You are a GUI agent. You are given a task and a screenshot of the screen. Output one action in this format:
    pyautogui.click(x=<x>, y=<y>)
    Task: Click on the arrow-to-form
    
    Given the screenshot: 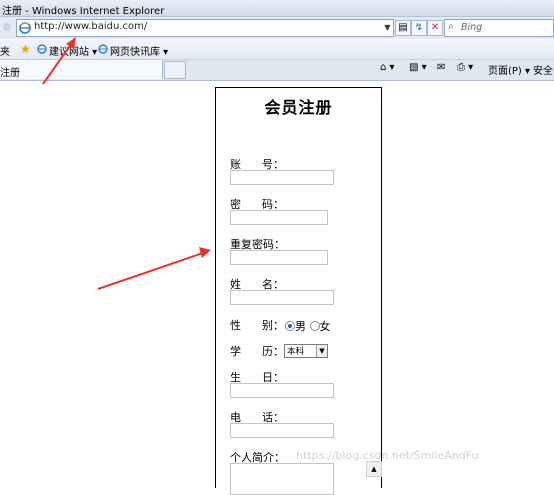 What is the action you would take?
    pyautogui.click(x=154, y=268)
    